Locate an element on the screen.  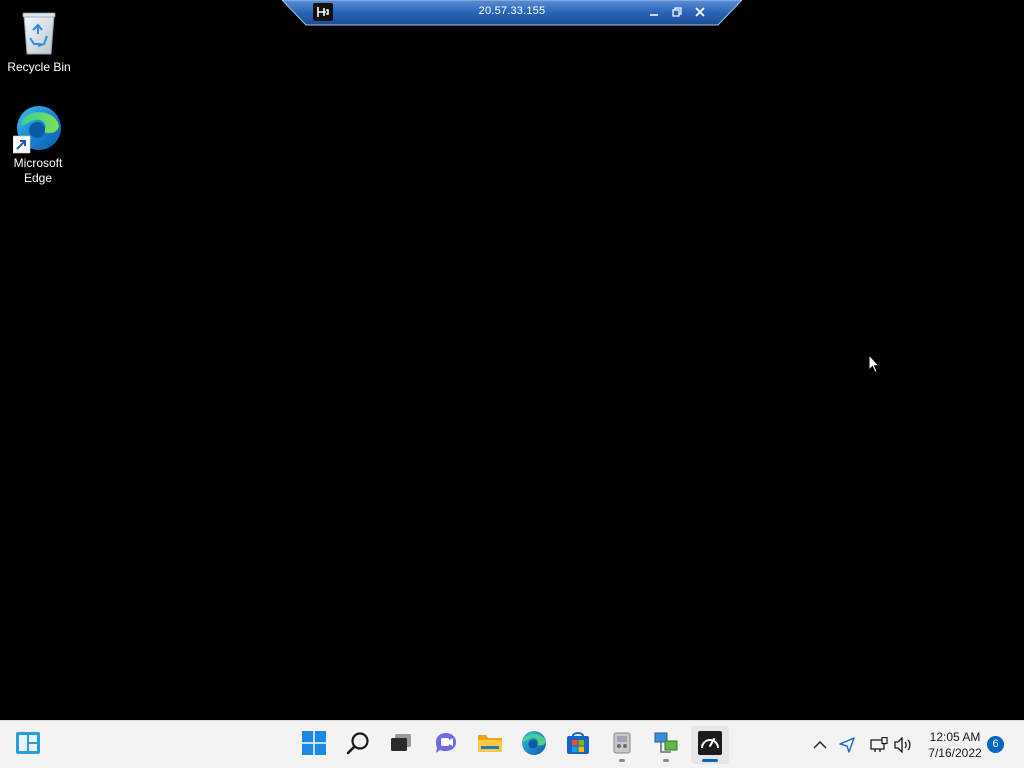
utility-icon is located at coordinates (622, 745).